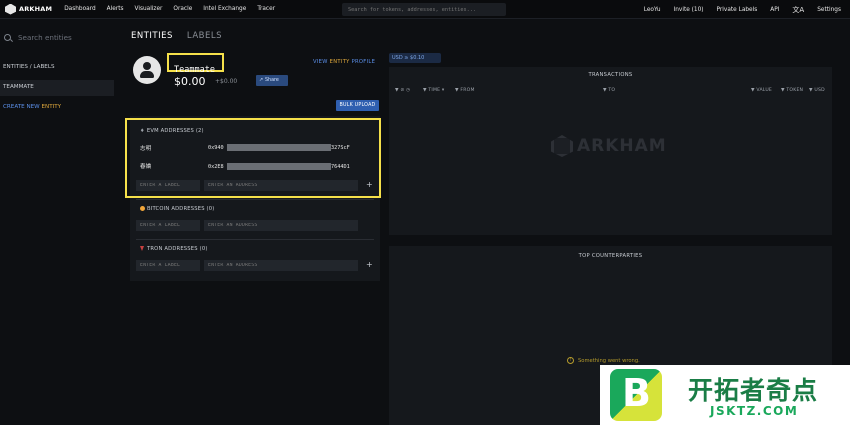 This screenshot has width=850, height=425. What do you see at coordinates (321, 62) in the screenshot?
I see `view-prefix: VIEW` at bounding box center [321, 62].